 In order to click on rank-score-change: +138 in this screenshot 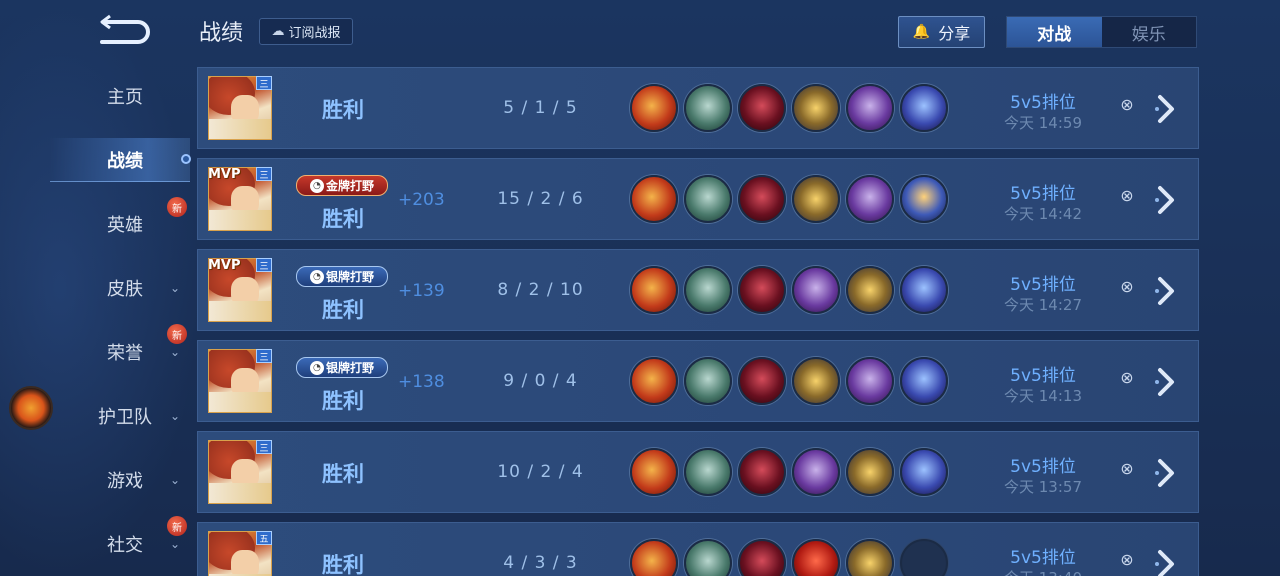, I will do `click(421, 382)`.